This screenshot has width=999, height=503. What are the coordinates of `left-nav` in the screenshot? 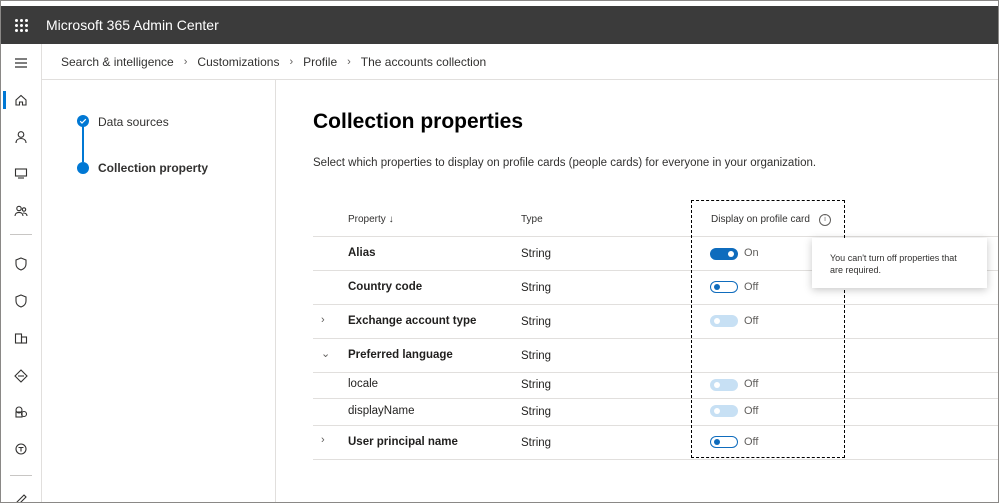 It's located at (21, 273).